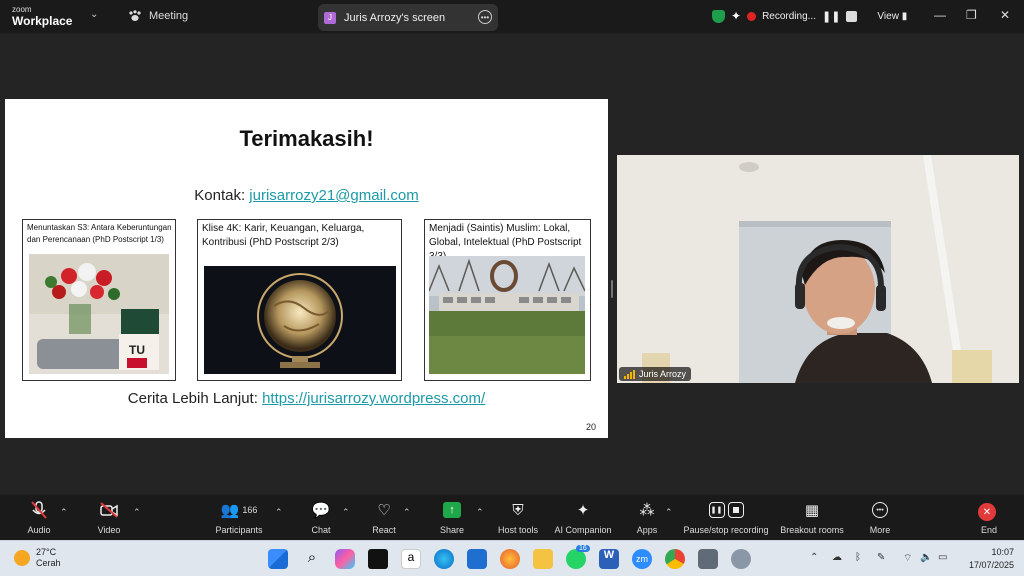  What do you see at coordinates (169, 16) in the screenshot?
I see `meeting-label: Meeting` at bounding box center [169, 16].